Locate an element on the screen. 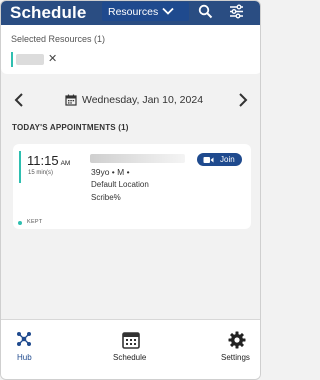  remove-chip-icon: ✕ is located at coordinates (52, 59).